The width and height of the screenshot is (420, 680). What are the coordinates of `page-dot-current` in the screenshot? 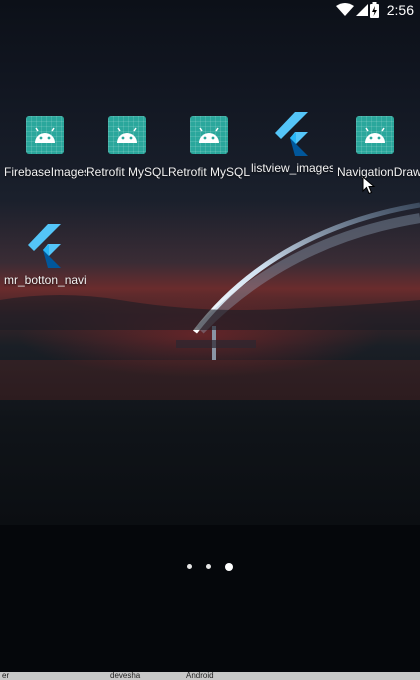 It's located at (229, 566).